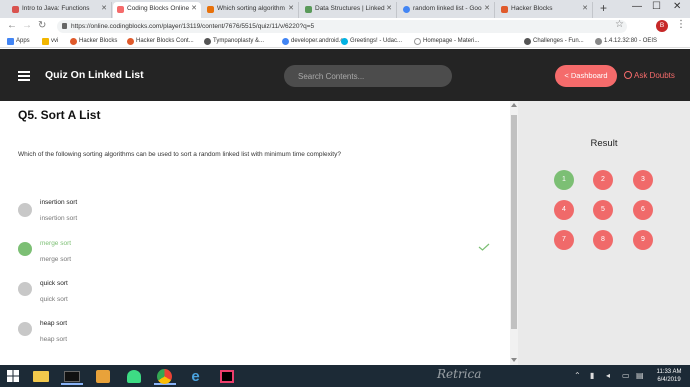  I want to click on intellij-icon, so click(227, 376).